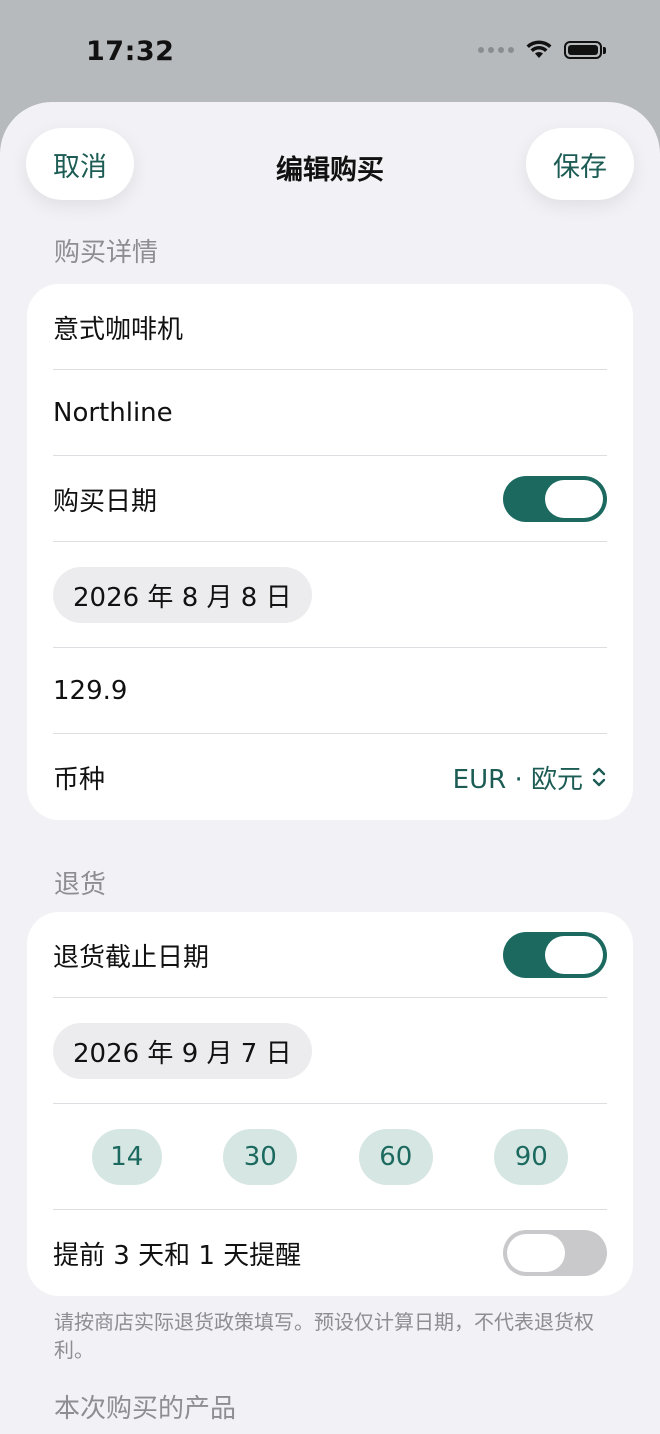 This screenshot has width=660, height=1434. Describe the element at coordinates (330, 499) in the screenshot. I see `purchase-date-row: 购买日期` at that location.